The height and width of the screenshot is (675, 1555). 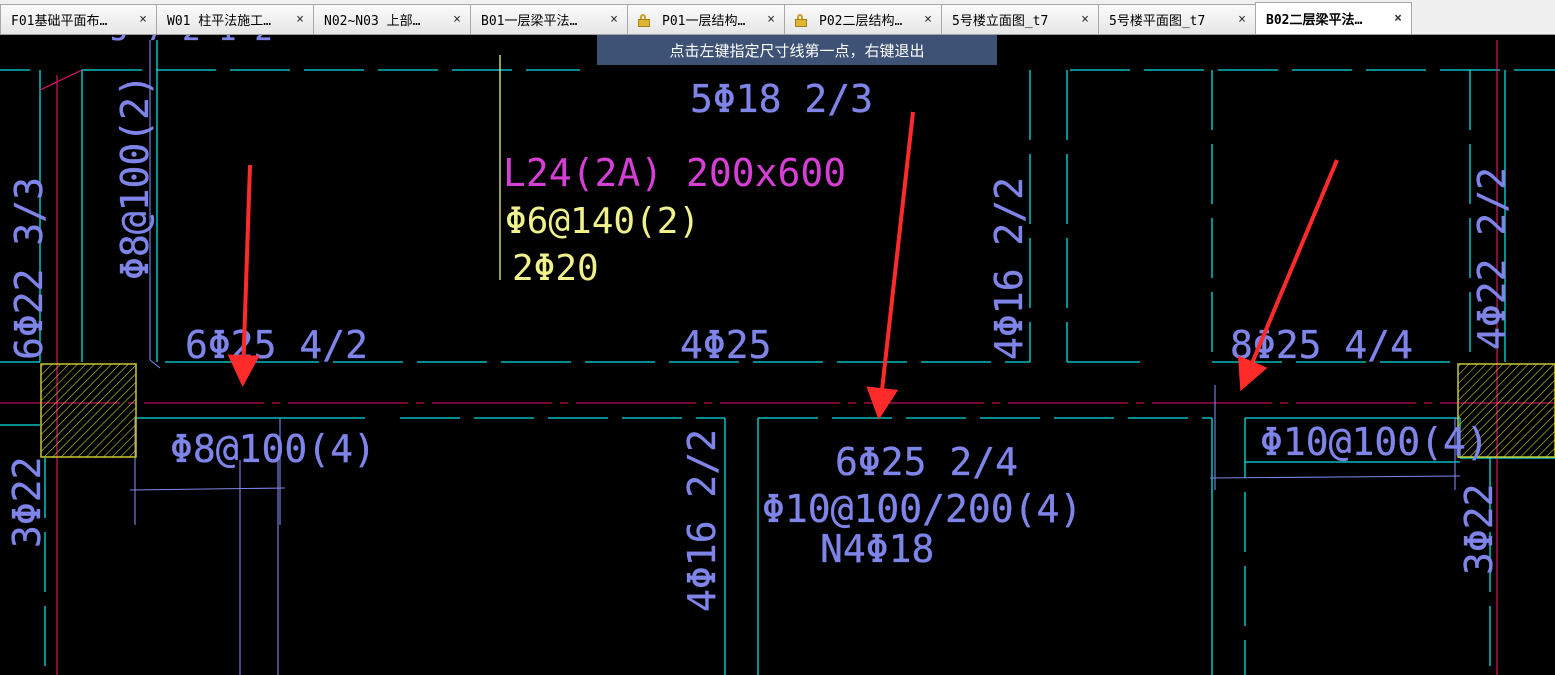 I want to click on top-bar-note: 5Φ18 2/3, so click(x=781, y=99).